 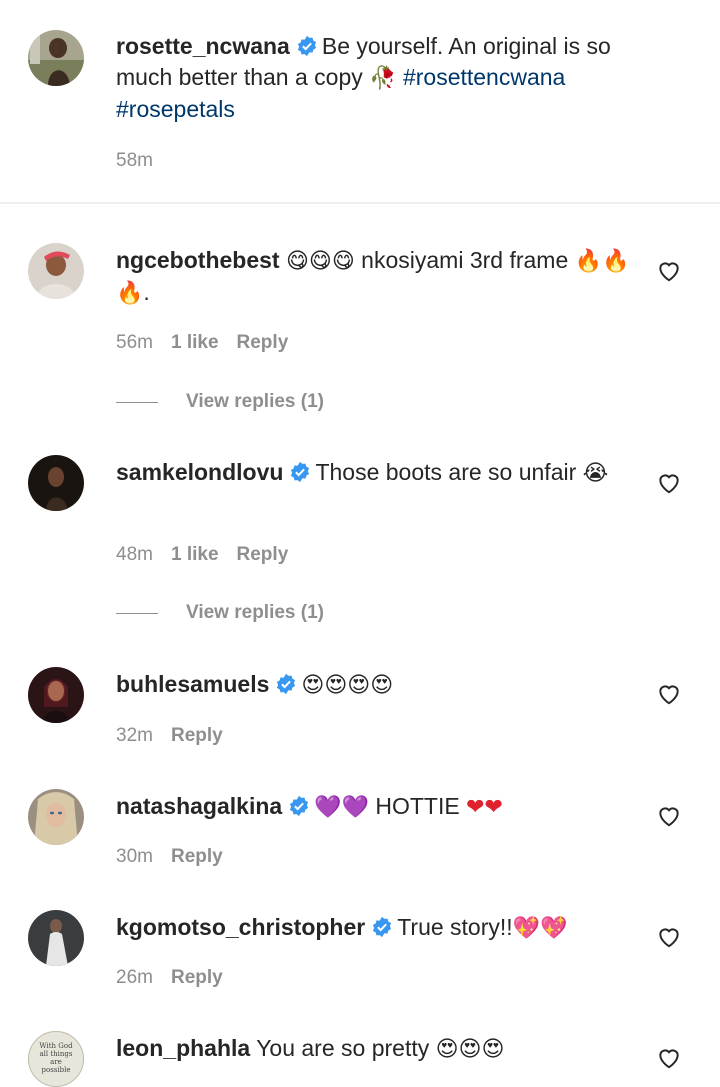 I want to click on timestamp: 30m, so click(x=134, y=856).